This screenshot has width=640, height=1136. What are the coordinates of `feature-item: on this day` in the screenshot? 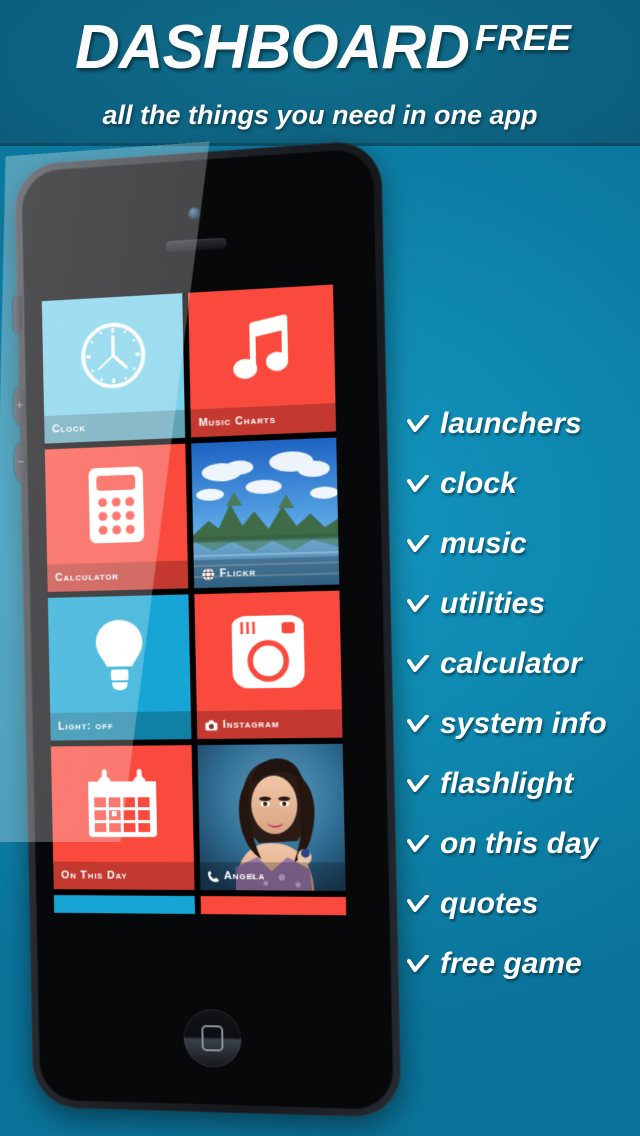 It's located at (522, 844).